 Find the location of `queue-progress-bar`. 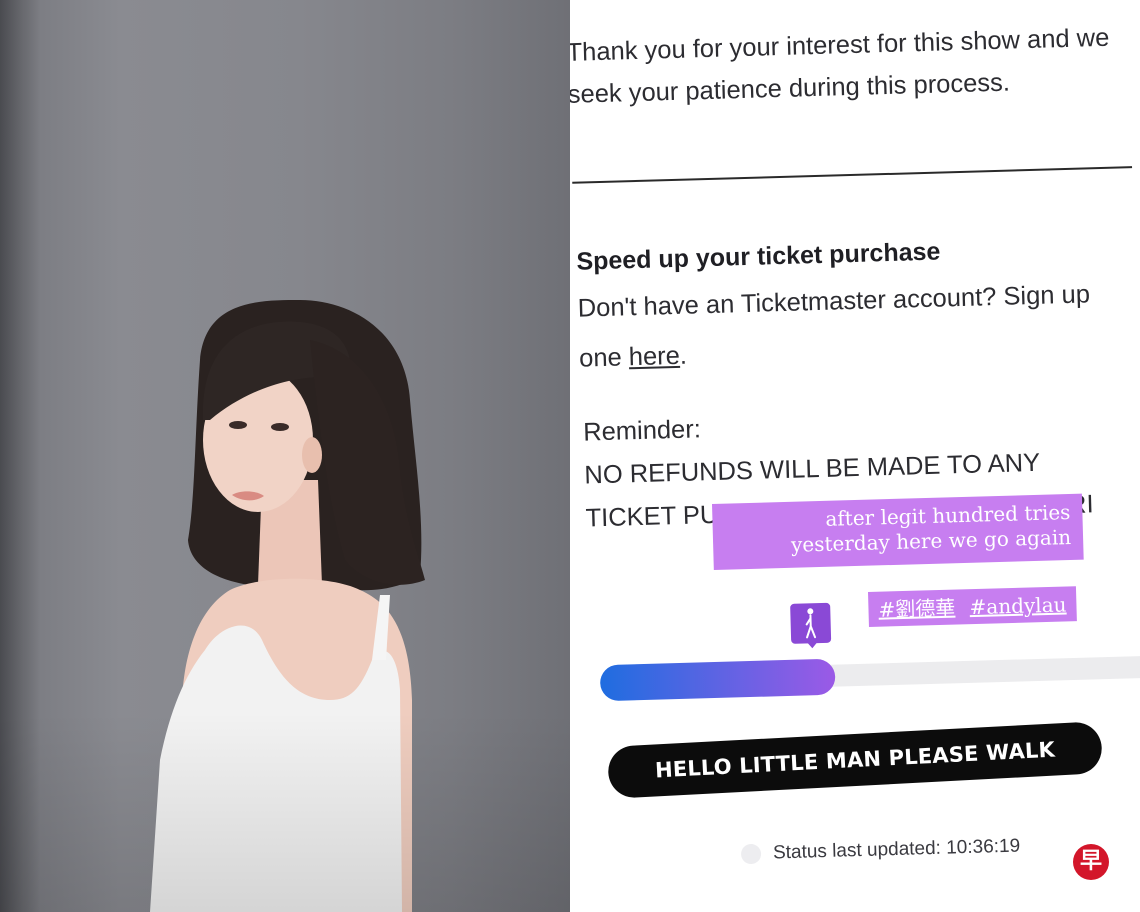

queue-progress-bar is located at coordinates (869, 678).